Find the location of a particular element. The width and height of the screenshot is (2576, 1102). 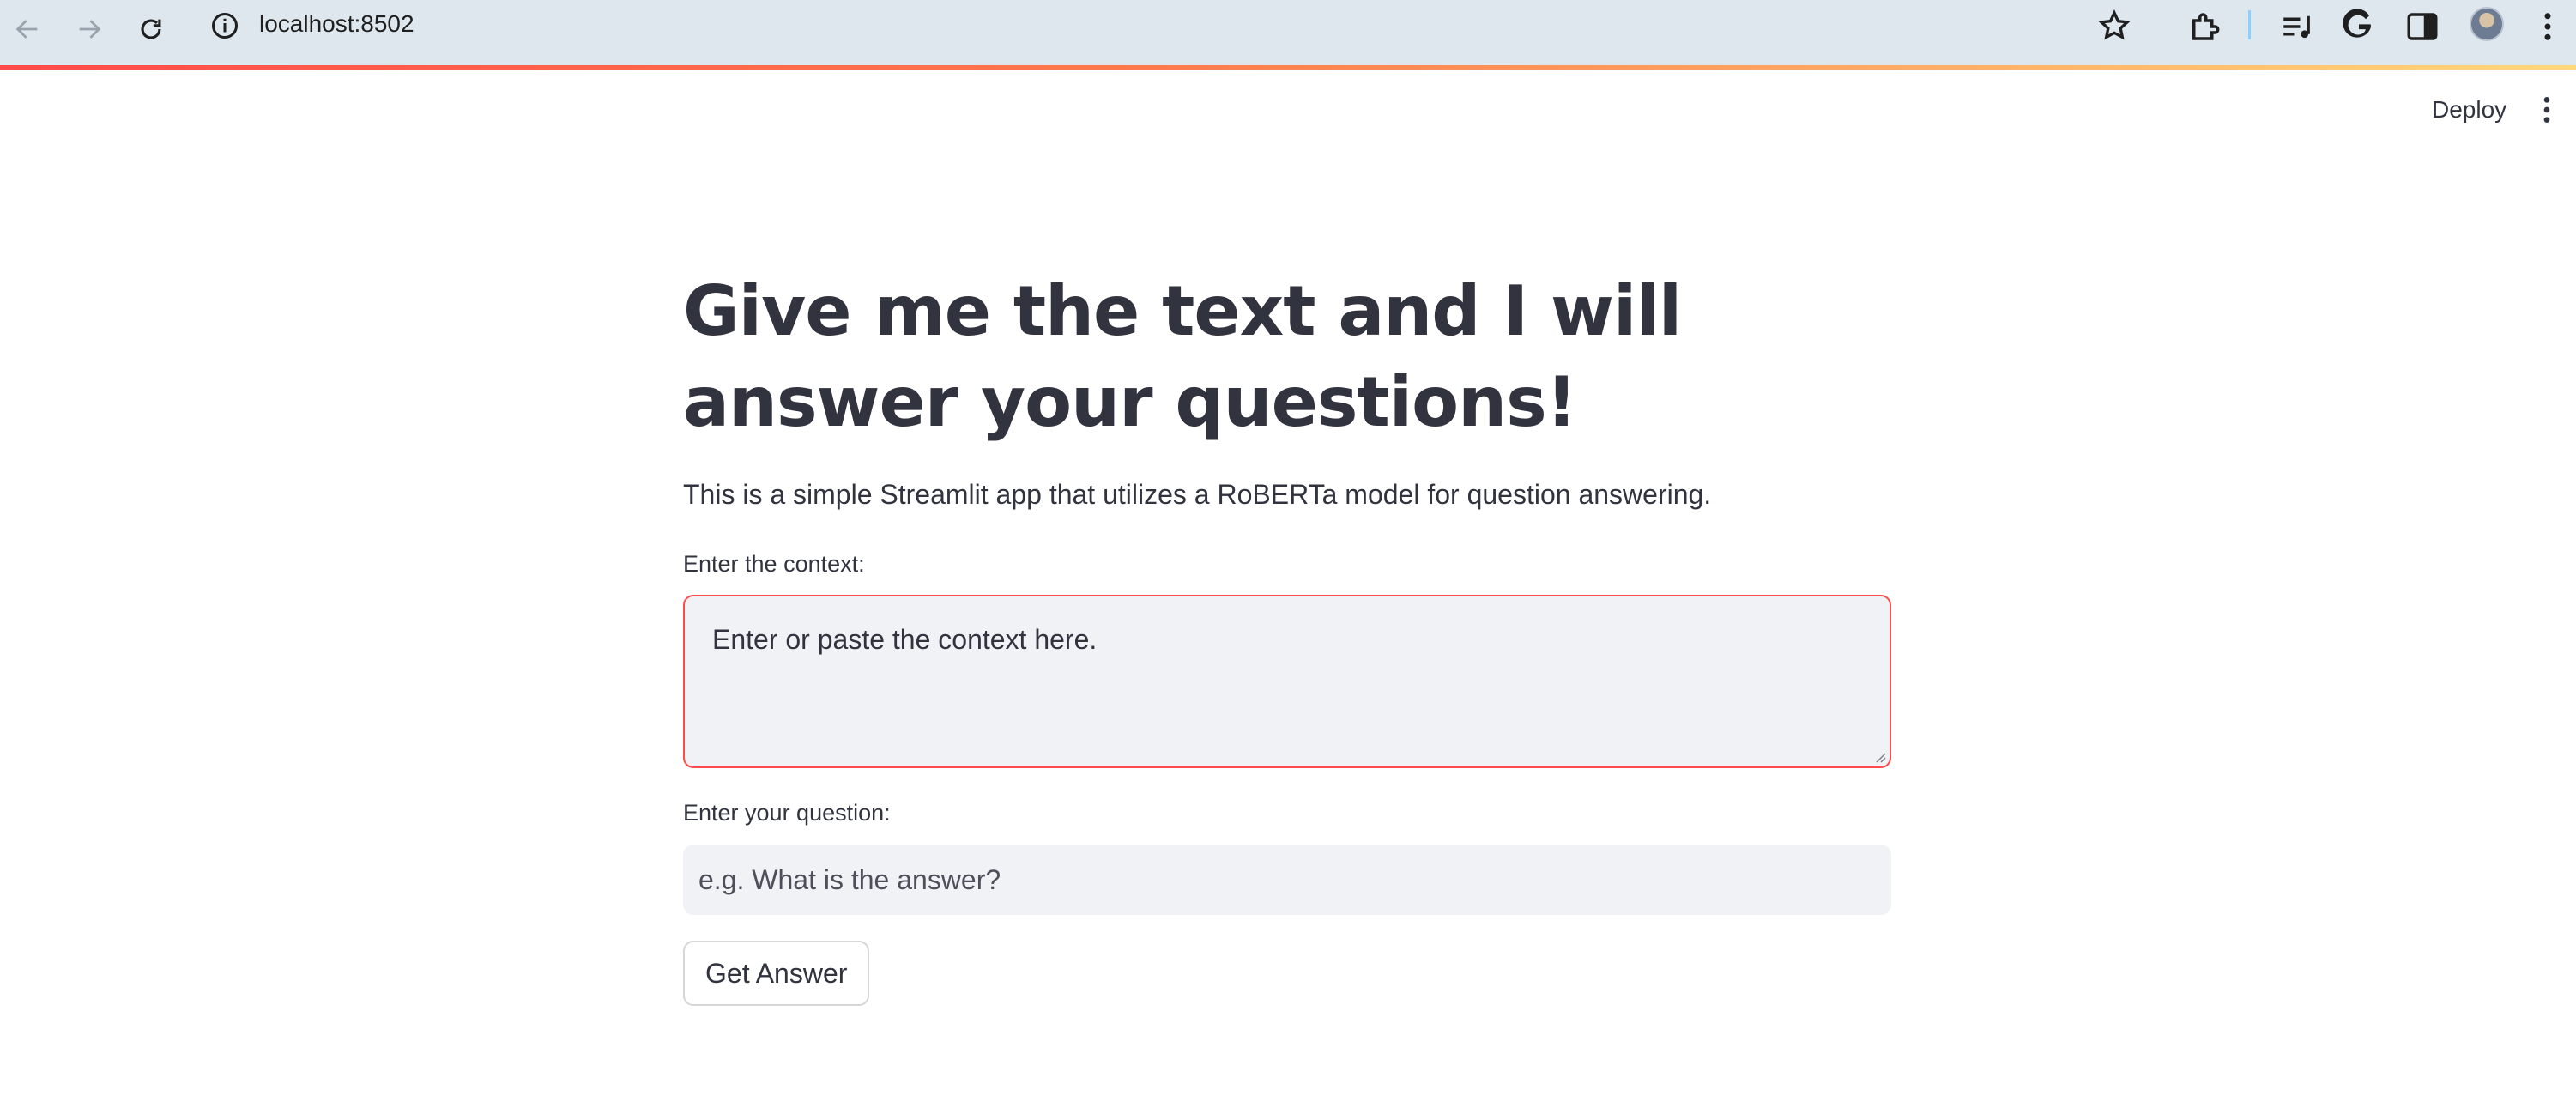

streamlit-header-decoration is located at coordinates (1288, 67).